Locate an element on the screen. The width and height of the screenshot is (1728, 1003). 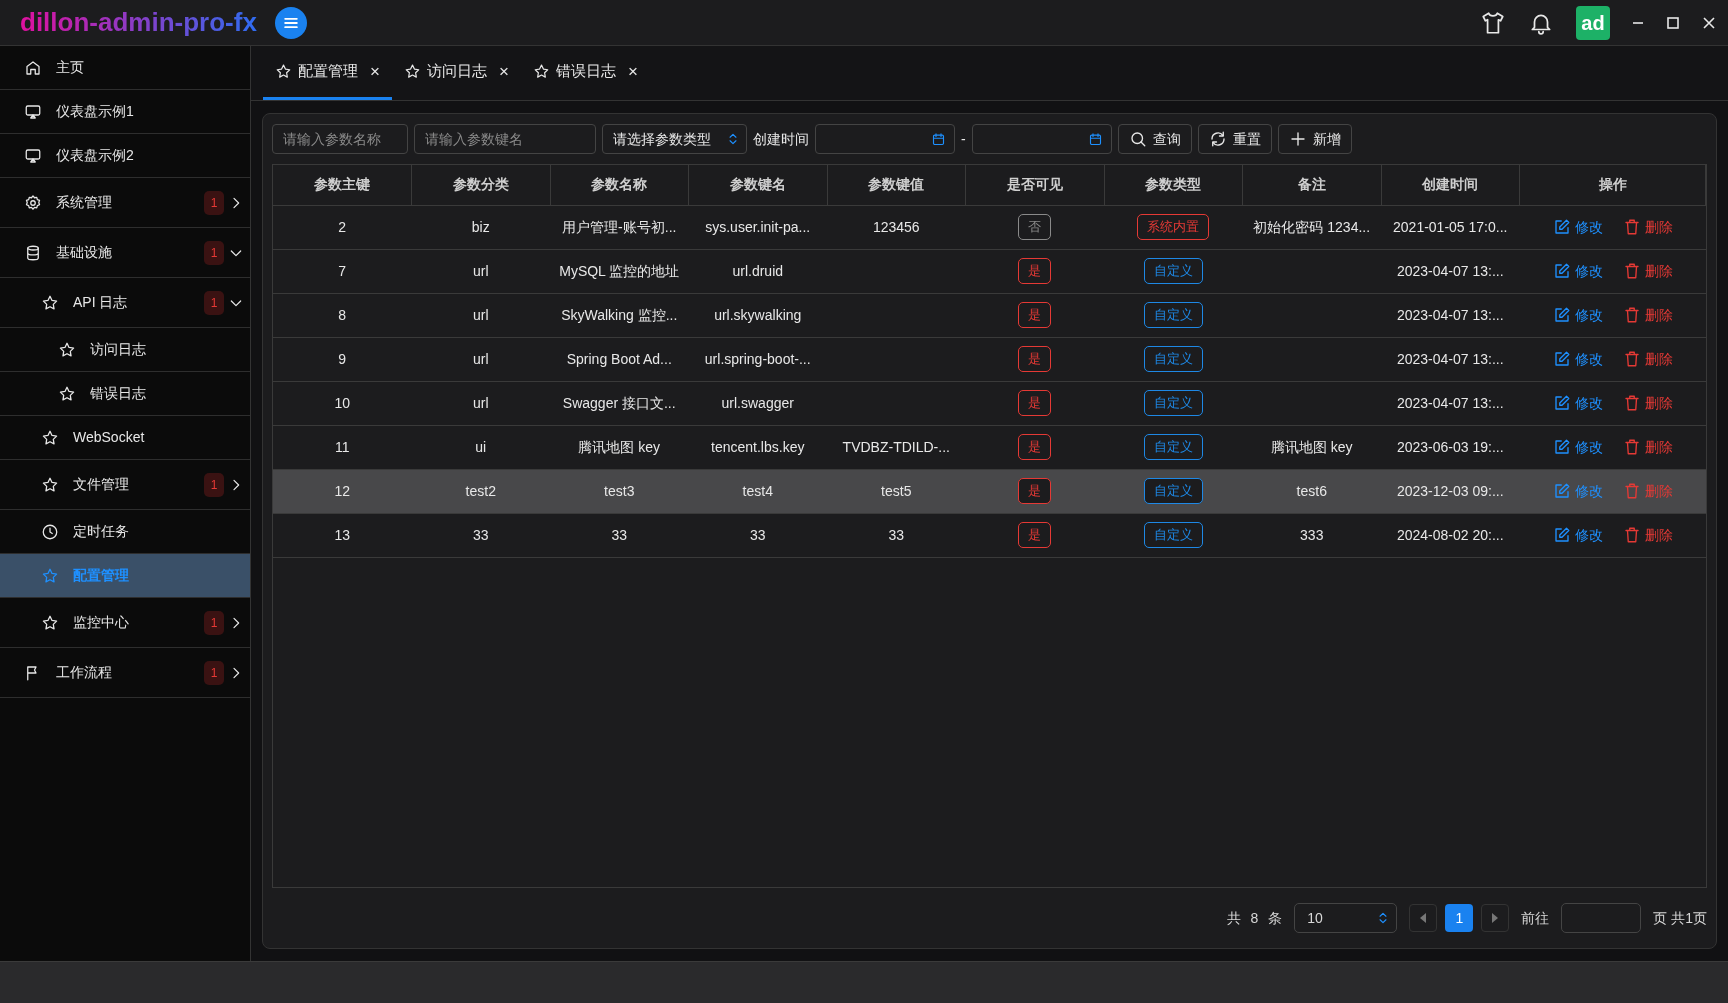
database-icon is located at coordinates (33, 252).